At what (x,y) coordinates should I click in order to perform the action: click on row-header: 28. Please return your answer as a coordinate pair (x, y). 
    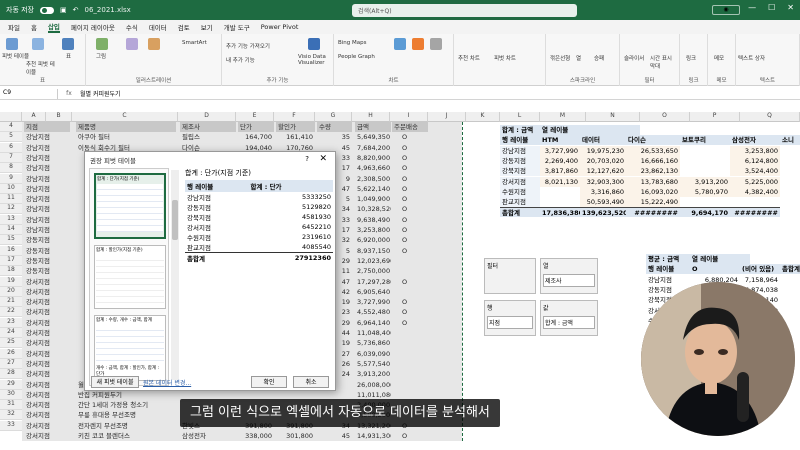
    Looking at the image, I should click on (11, 374).